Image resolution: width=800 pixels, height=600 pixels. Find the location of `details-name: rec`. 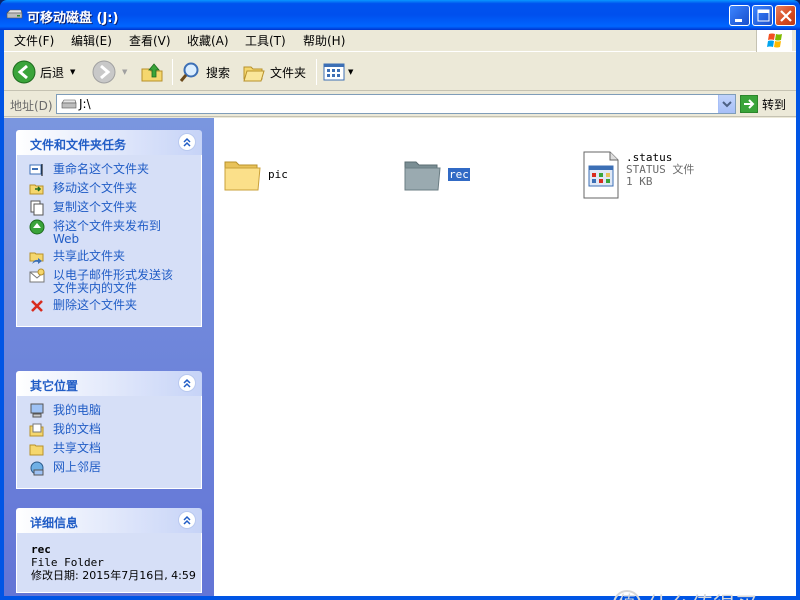

details-name: rec is located at coordinates (41, 549).